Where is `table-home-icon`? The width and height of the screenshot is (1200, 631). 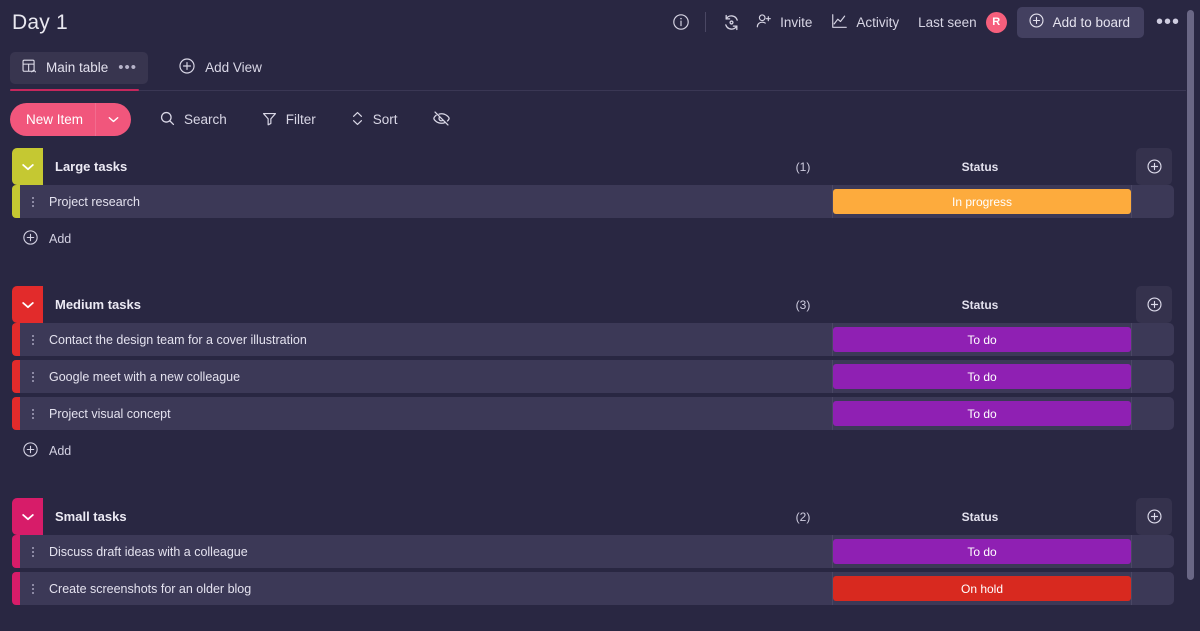 table-home-icon is located at coordinates (29, 68).